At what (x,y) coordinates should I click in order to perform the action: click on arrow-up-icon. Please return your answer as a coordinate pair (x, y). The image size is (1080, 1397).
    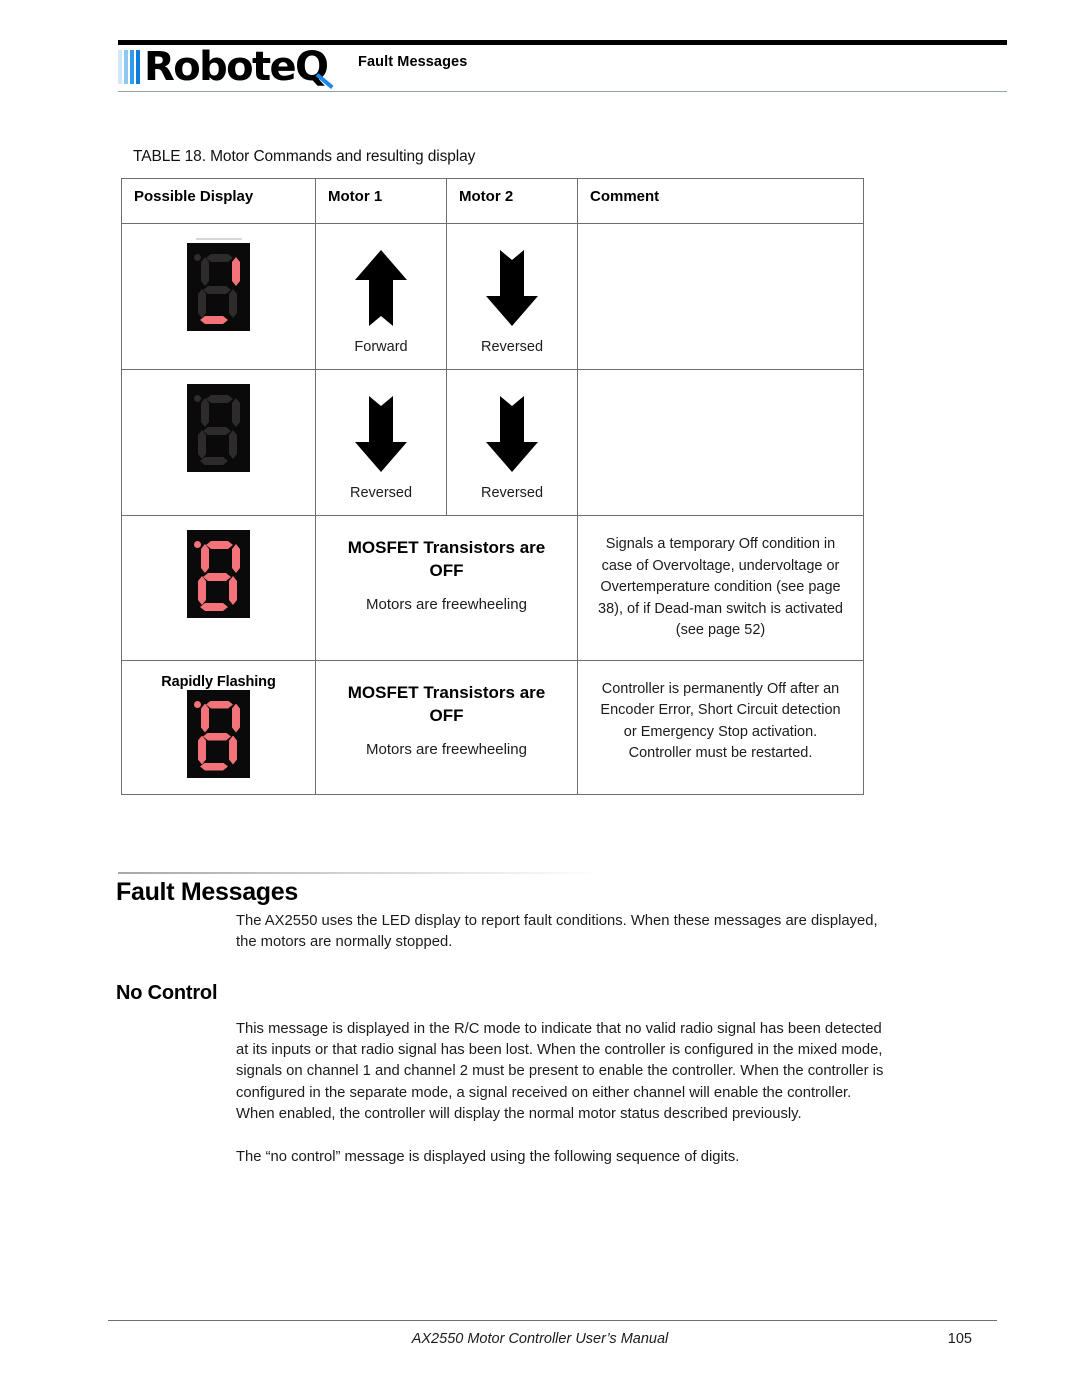
    Looking at the image, I should click on (381, 288).